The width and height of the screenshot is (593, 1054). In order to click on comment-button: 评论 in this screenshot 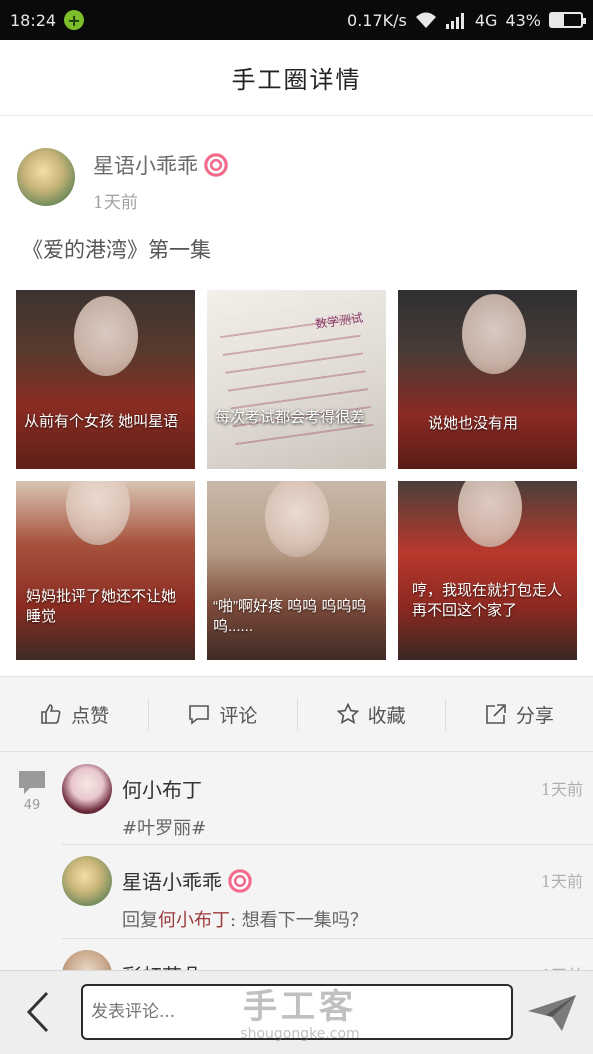, I will do `click(222, 714)`.